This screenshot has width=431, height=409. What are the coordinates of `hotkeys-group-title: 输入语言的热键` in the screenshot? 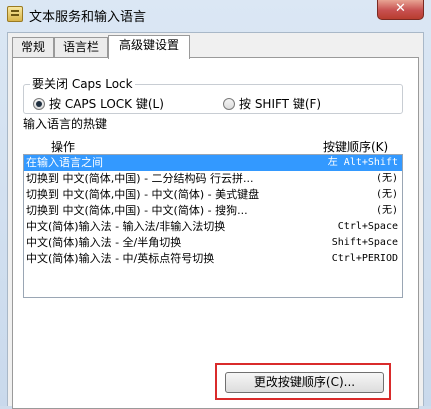 It's located at (65, 124).